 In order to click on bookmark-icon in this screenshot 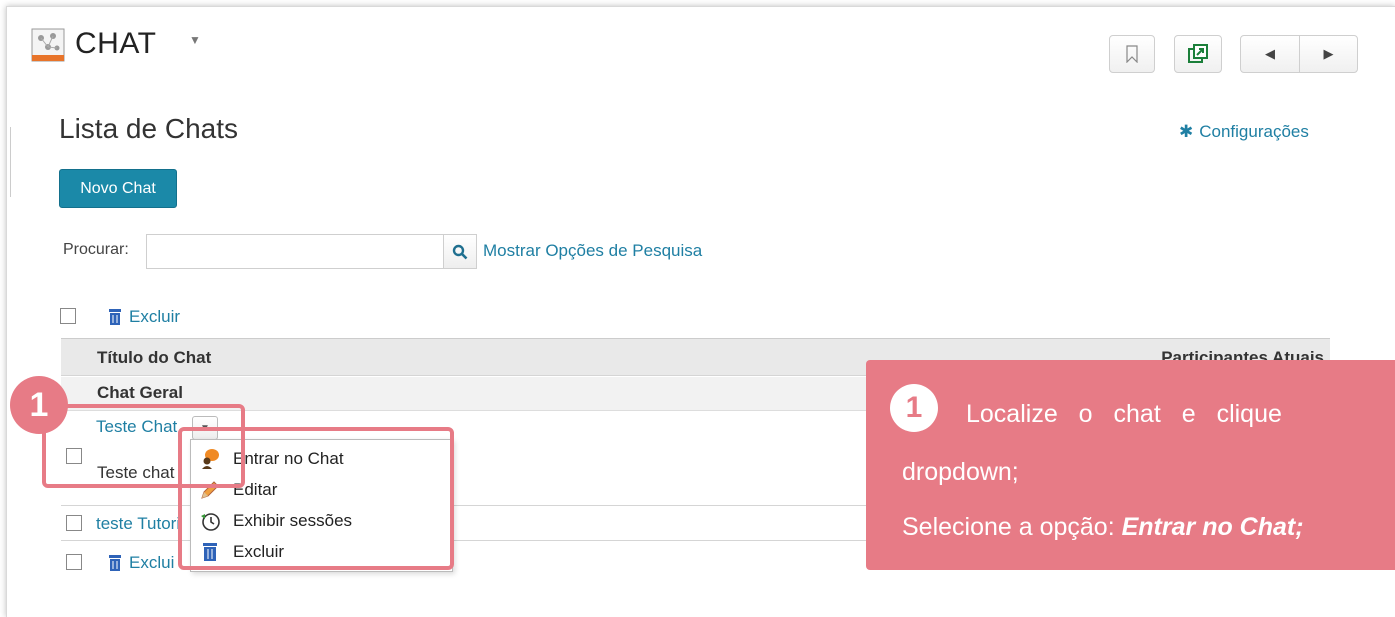, I will do `click(1132, 54)`.